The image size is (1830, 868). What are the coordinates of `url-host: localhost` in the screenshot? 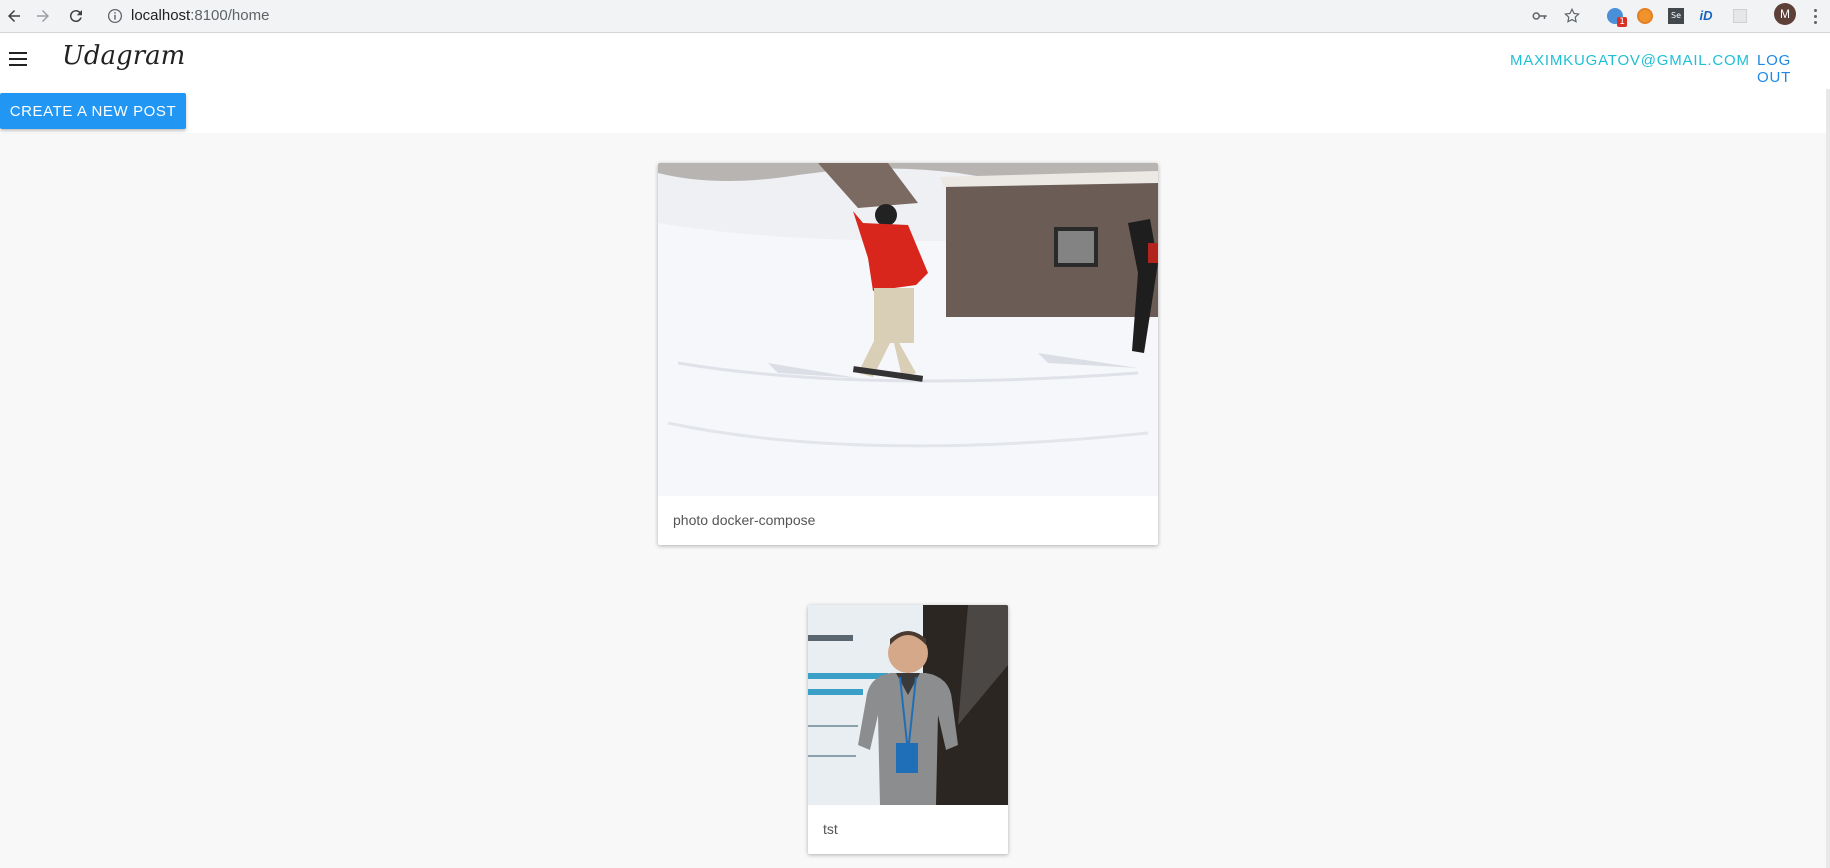 It's located at (161, 15).